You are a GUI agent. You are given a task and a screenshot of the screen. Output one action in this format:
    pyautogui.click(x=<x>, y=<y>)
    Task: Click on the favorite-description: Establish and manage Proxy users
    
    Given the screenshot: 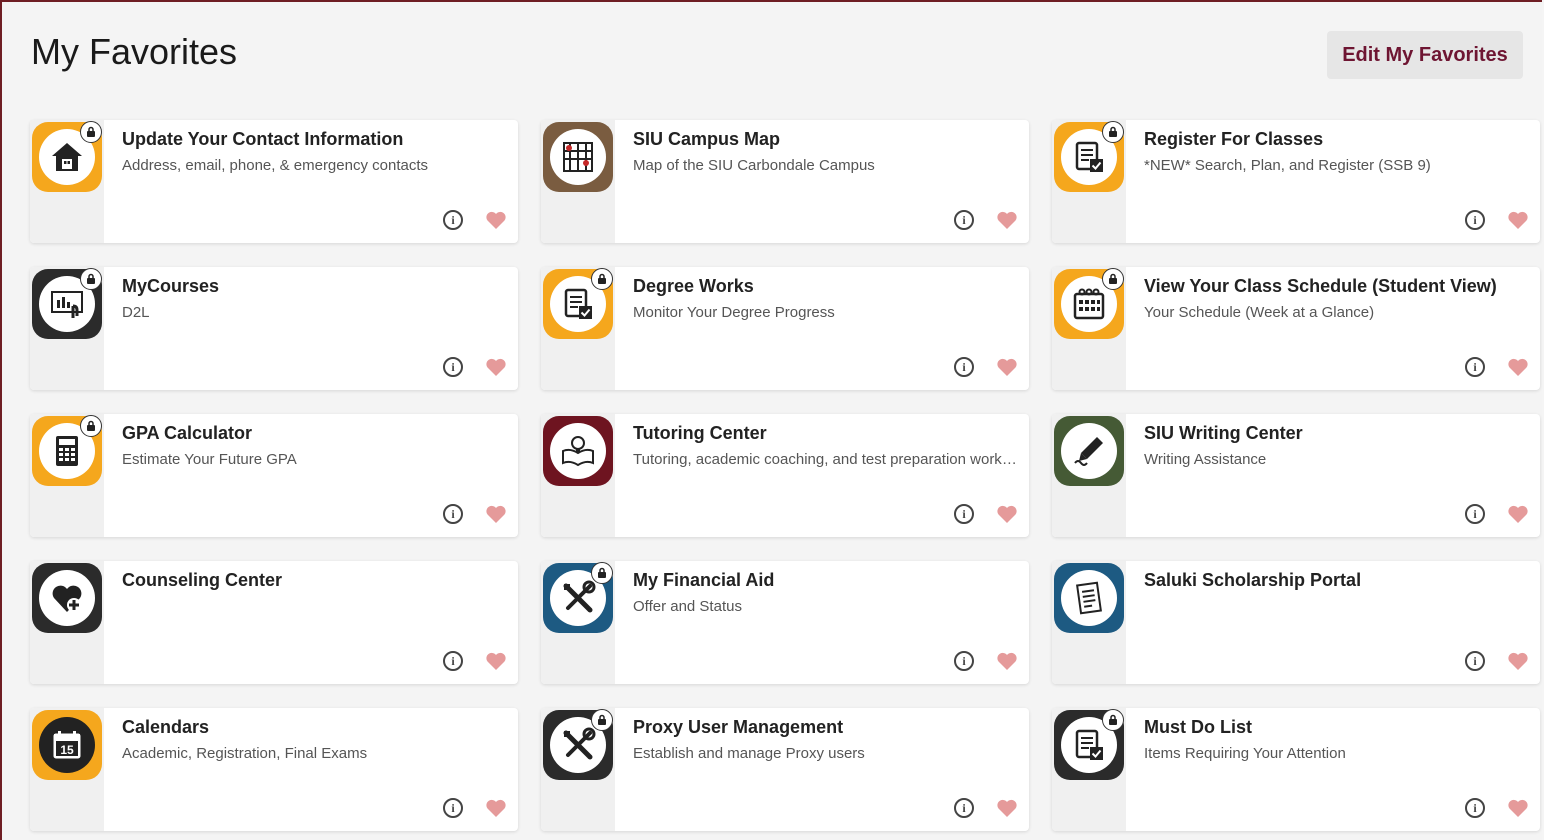 What is the action you would take?
    pyautogui.click(x=749, y=753)
    